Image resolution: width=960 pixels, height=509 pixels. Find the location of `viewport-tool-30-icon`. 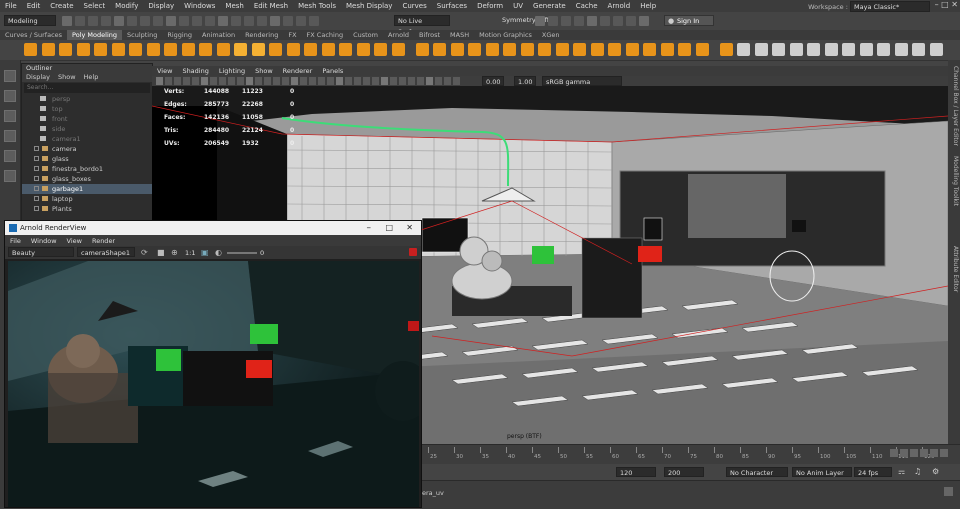

viewport-tool-30-icon is located at coordinates (420, 81).